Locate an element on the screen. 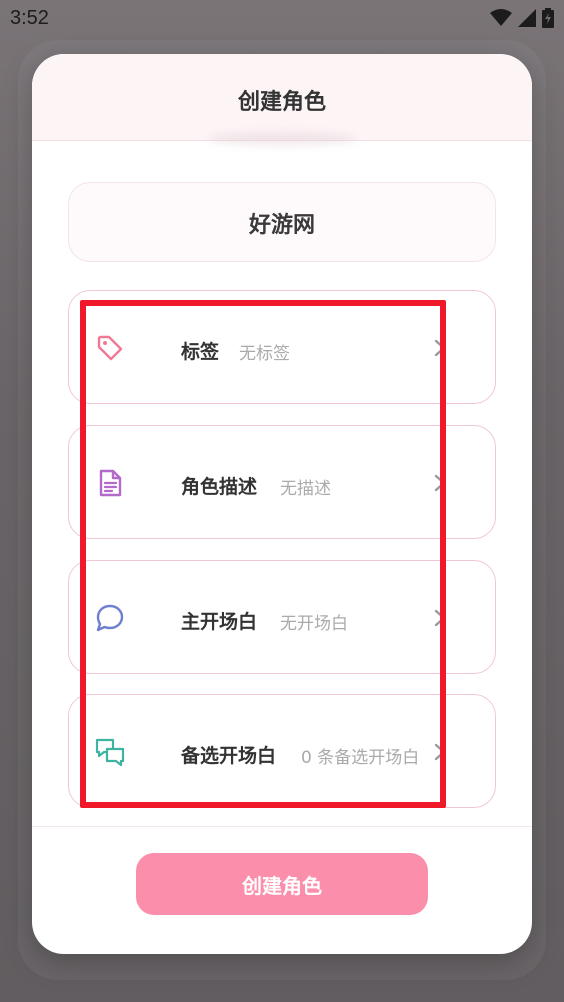  wifi-icon is located at coordinates (501, 17).